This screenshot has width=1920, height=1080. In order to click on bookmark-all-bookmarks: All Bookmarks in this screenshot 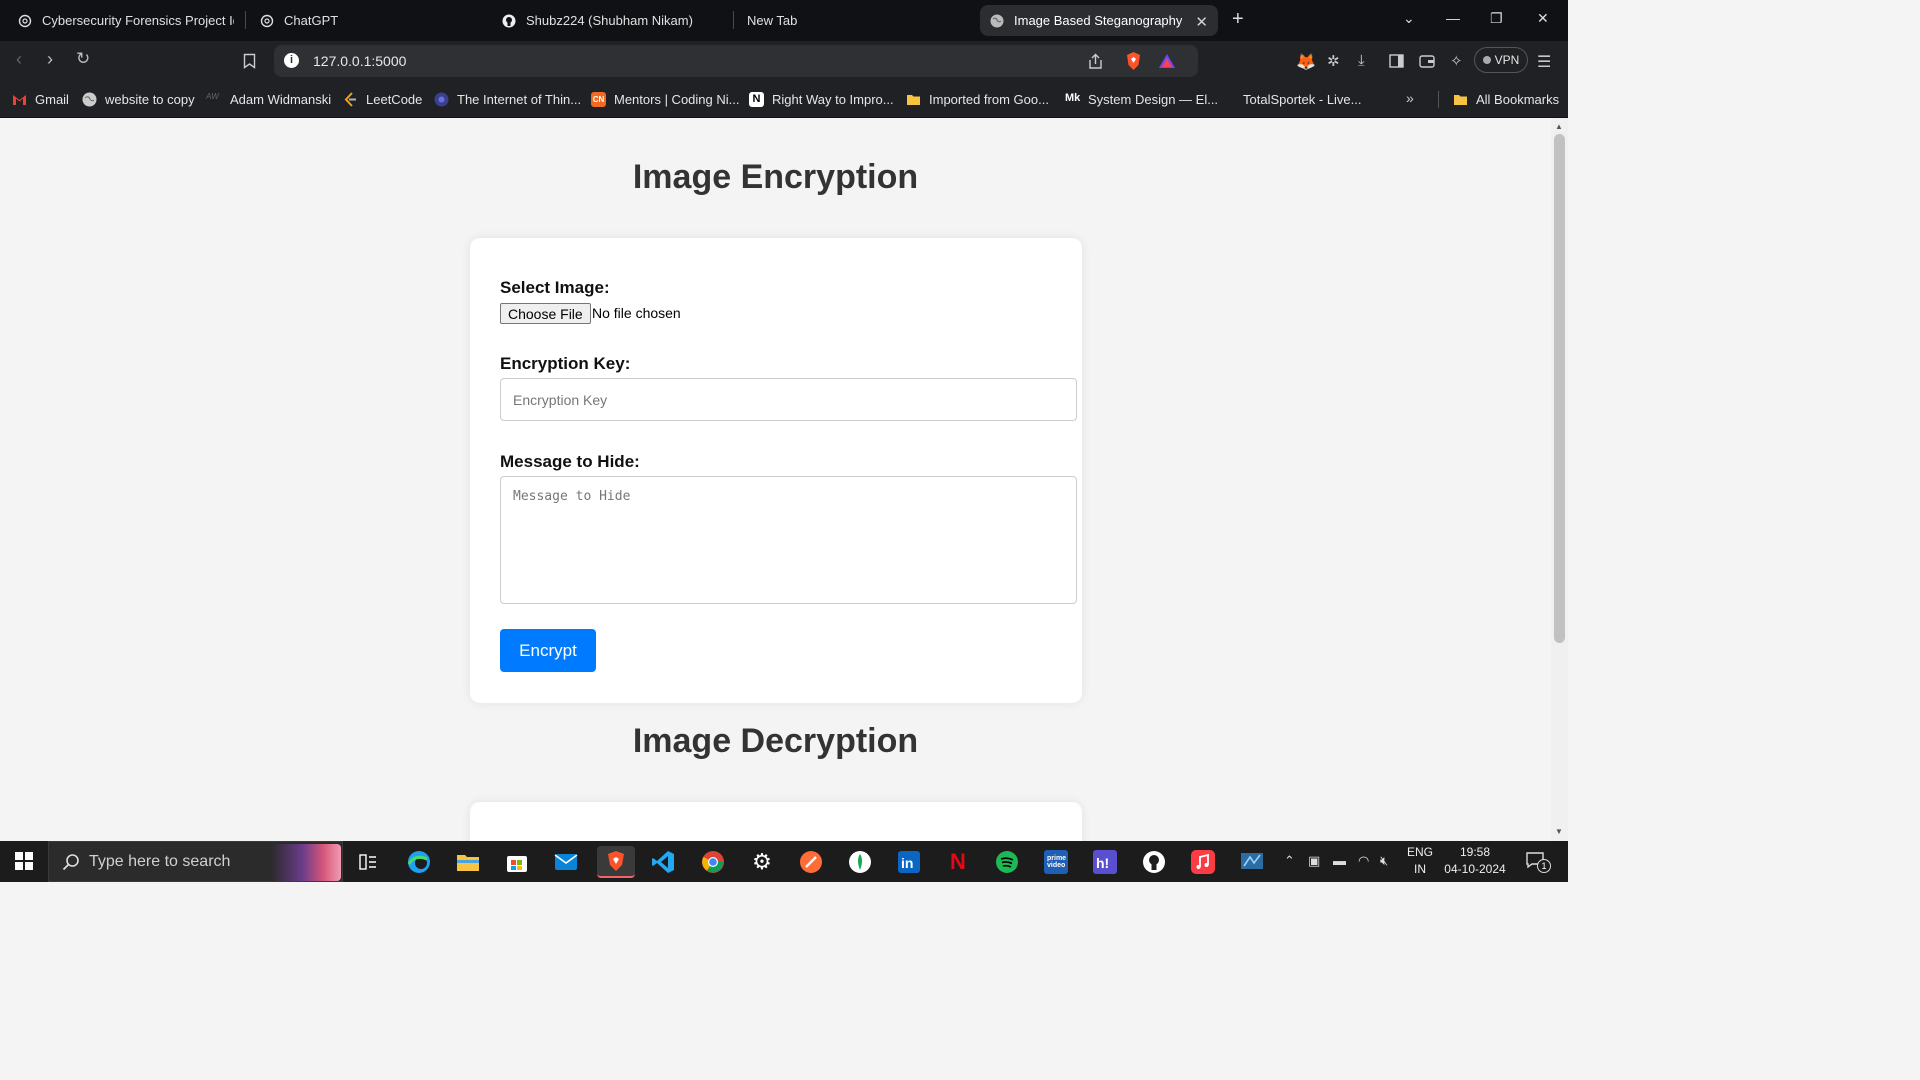, I will do `click(1506, 99)`.